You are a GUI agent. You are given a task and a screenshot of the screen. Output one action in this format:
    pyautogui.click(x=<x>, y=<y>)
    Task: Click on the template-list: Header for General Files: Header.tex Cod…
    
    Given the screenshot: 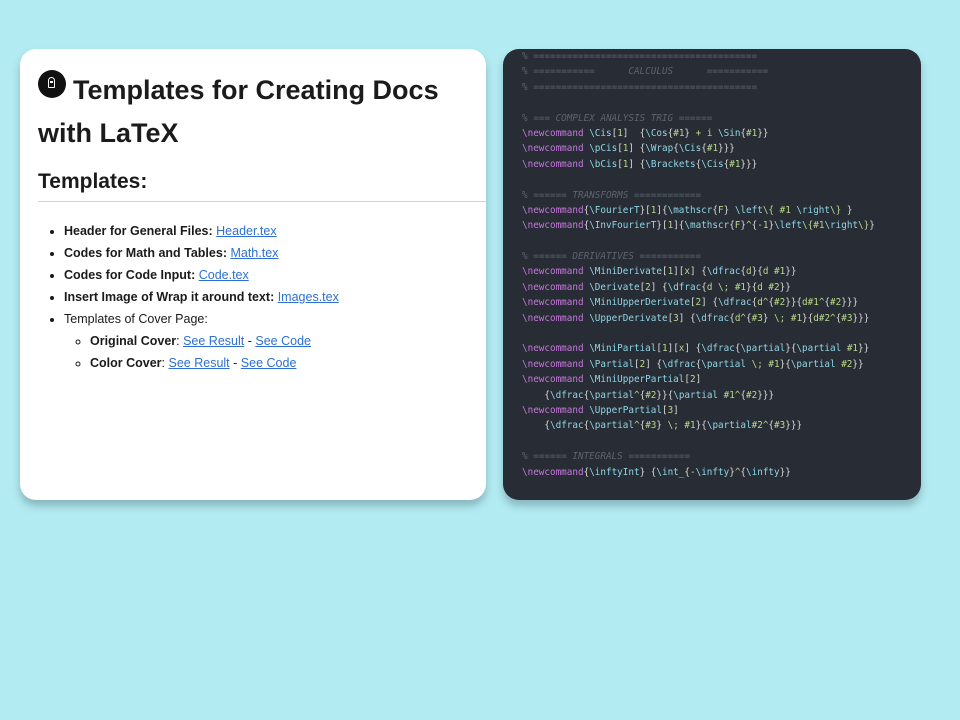 What is the action you would take?
    pyautogui.click(x=265, y=297)
    